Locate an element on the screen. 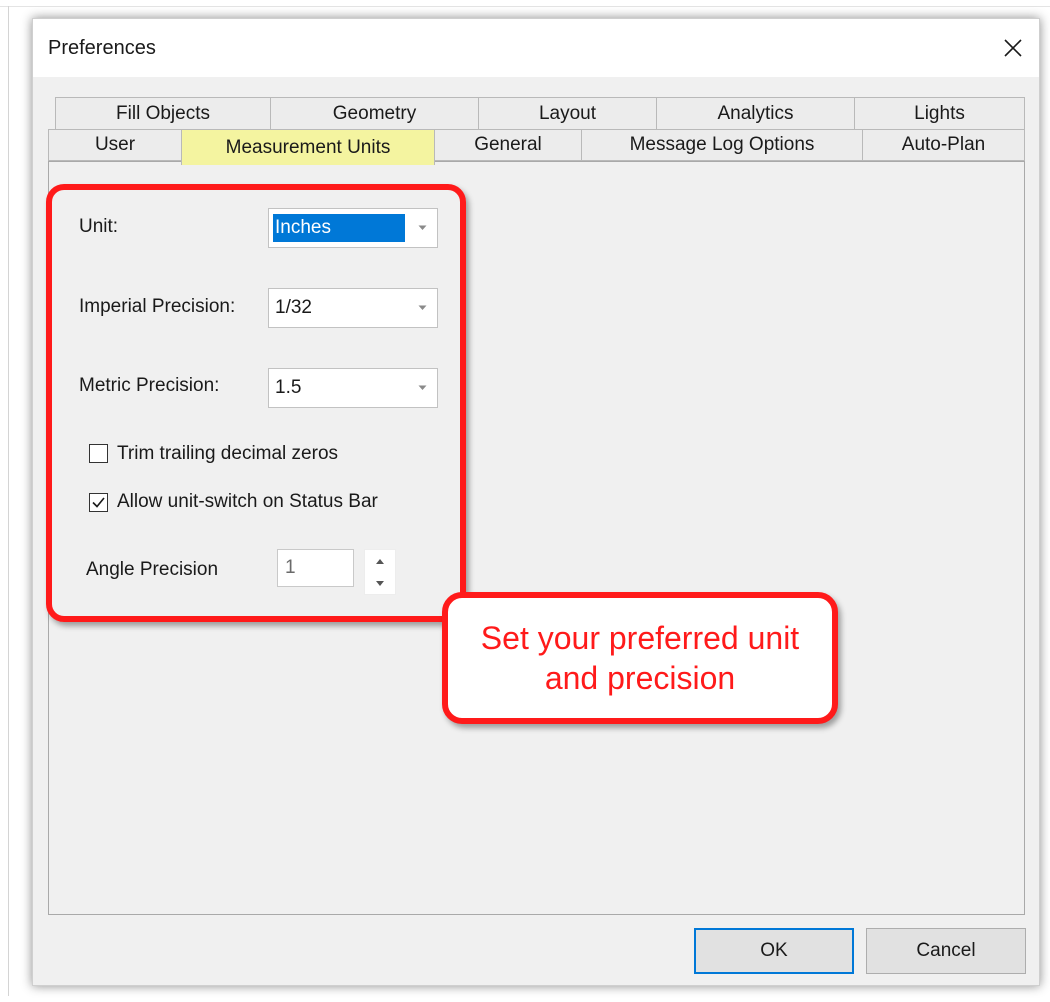  imperial-precision-value: 1/32 is located at coordinates (293, 307).